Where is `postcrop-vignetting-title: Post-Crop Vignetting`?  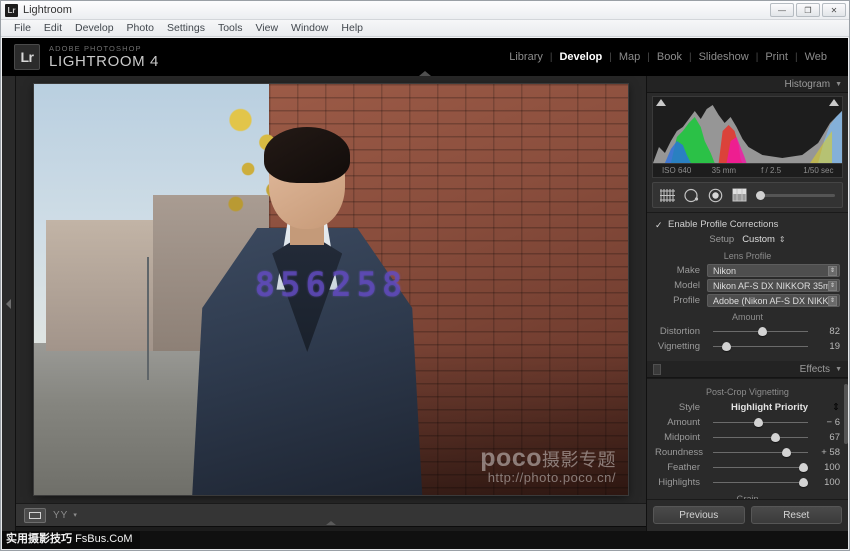 postcrop-vignetting-title: Post-Crop Vignetting is located at coordinates (747, 392).